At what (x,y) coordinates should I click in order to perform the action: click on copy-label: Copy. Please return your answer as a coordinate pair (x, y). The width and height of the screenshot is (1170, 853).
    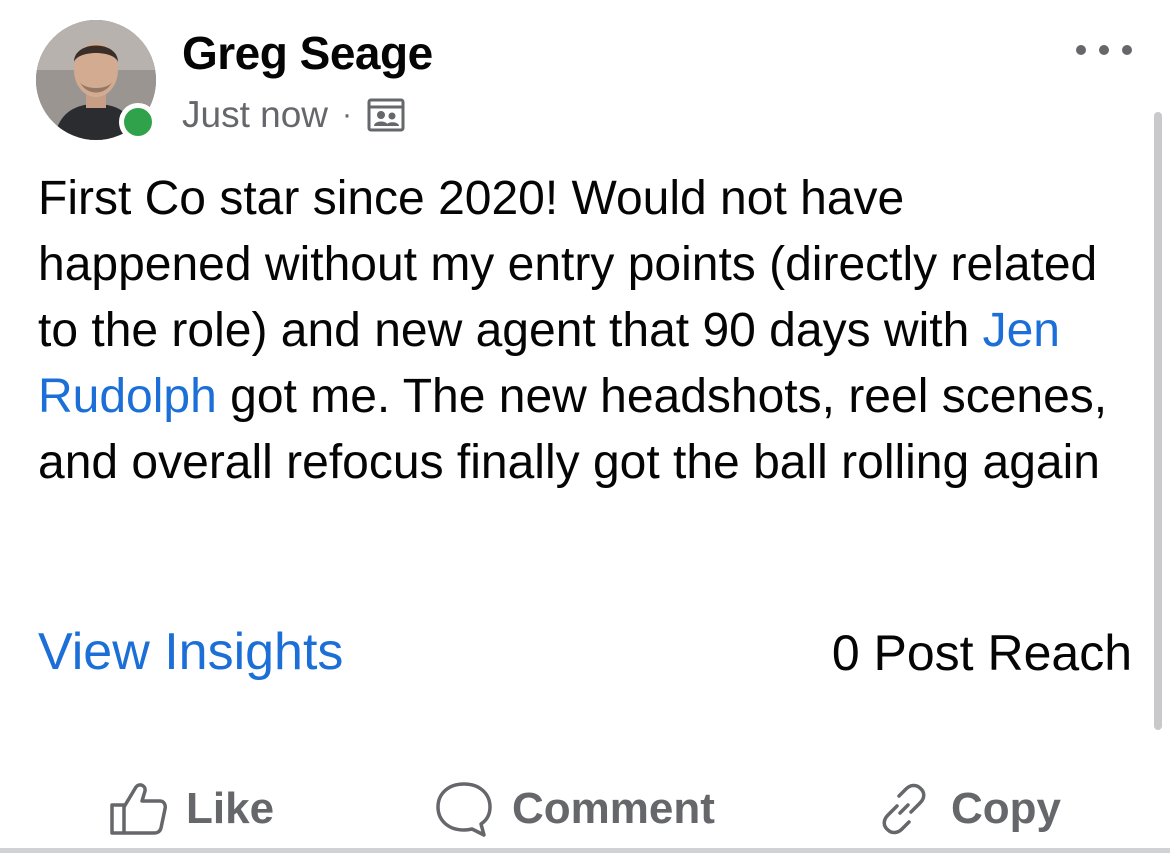
    Looking at the image, I should click on (1006, 808).